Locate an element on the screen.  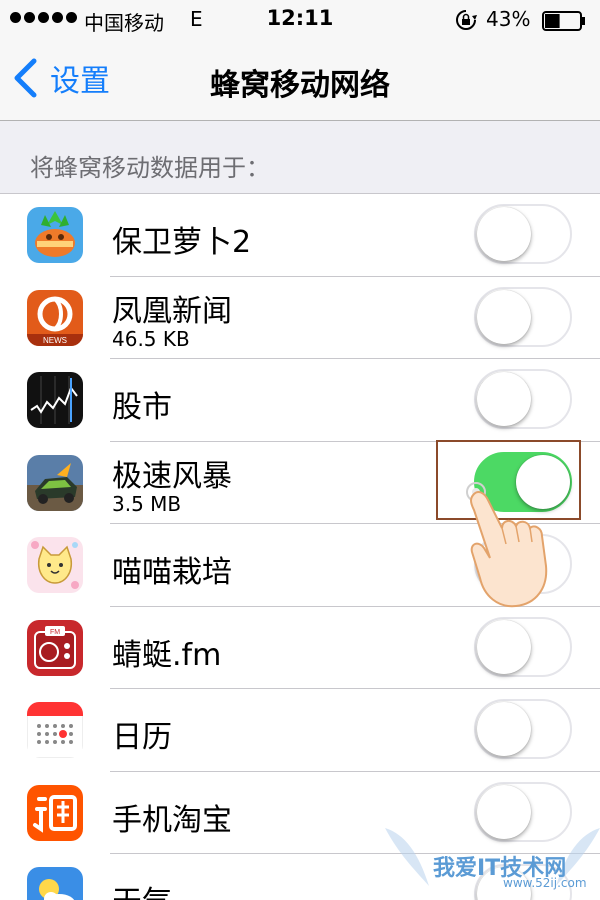
calendar-icon is located at coordinates (55, 730).